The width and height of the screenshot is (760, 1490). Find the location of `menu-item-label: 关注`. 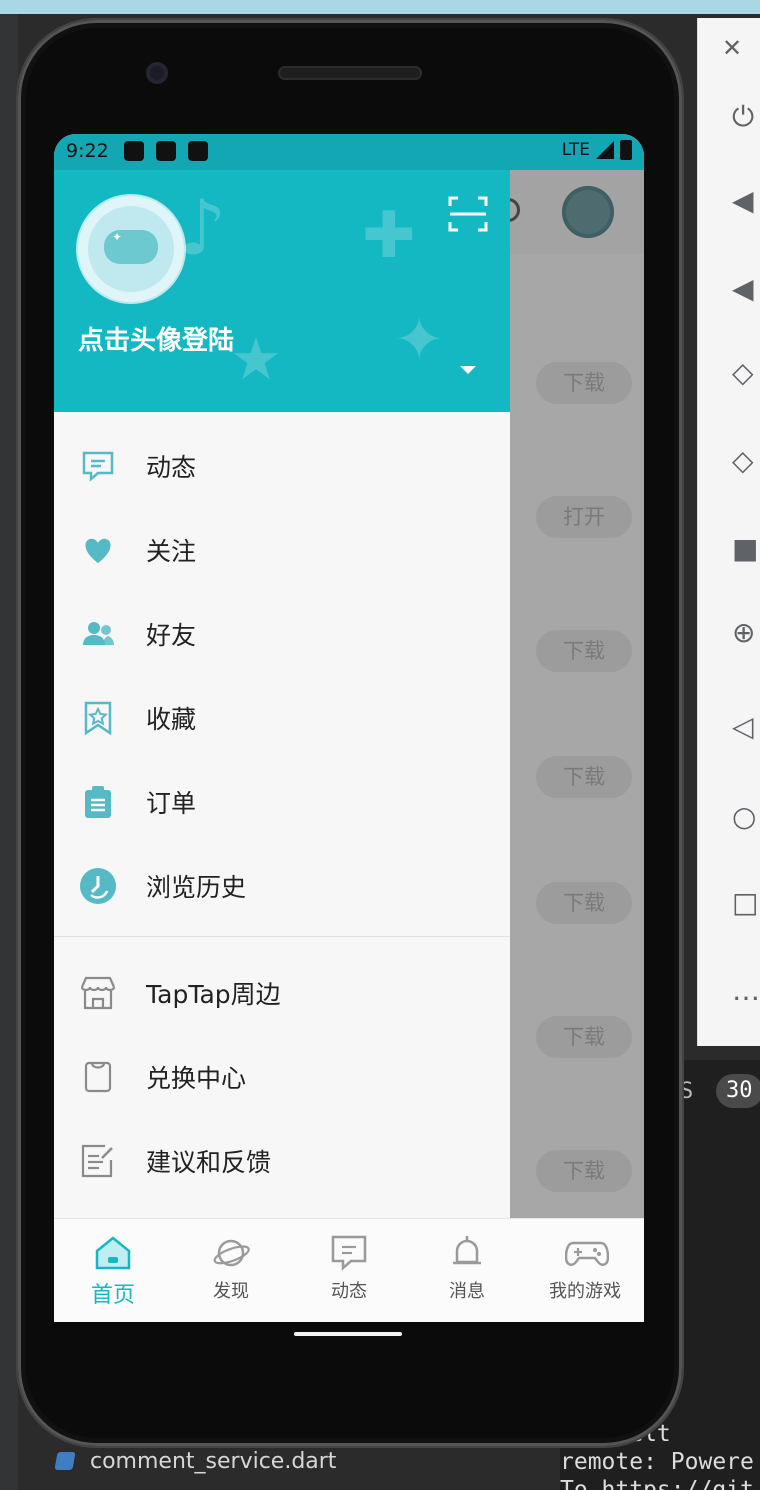

menu-item-label: 关注 is located at coordinates (171, 551).